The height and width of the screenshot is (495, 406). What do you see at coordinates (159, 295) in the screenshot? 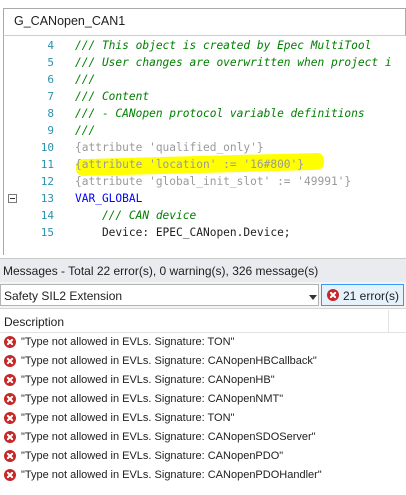
I see `message-source-select: Safety SIL2 Extension` at bounding box center [159, 295].